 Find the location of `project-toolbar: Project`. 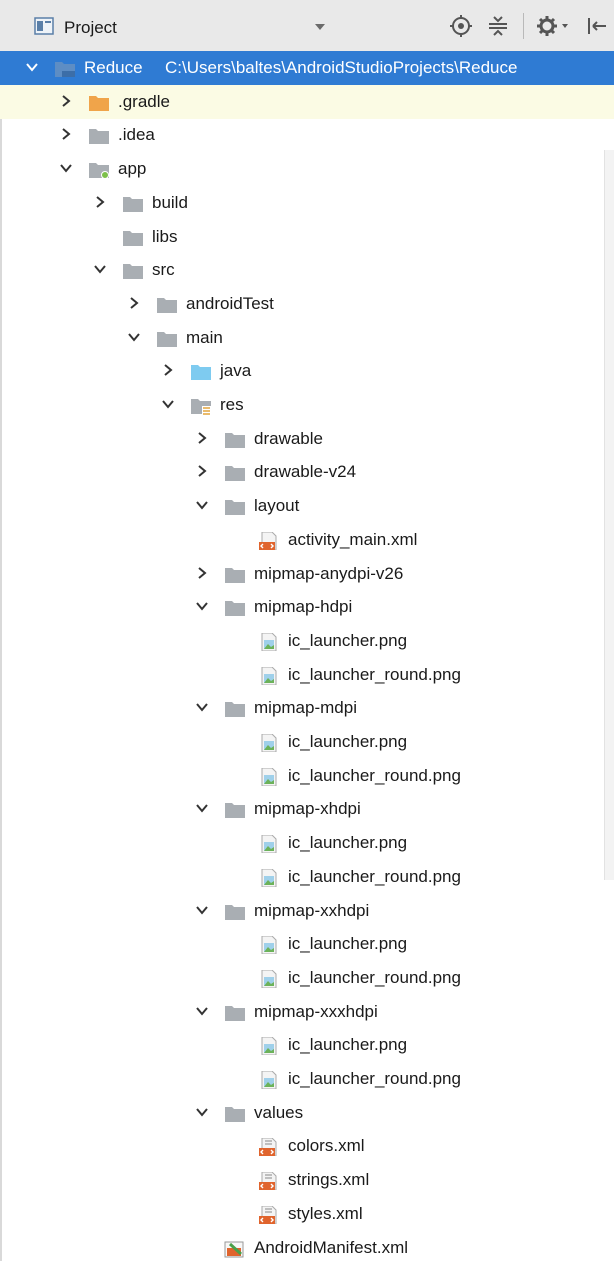

project-toolbar: Project is located at coordinates (307, 28).